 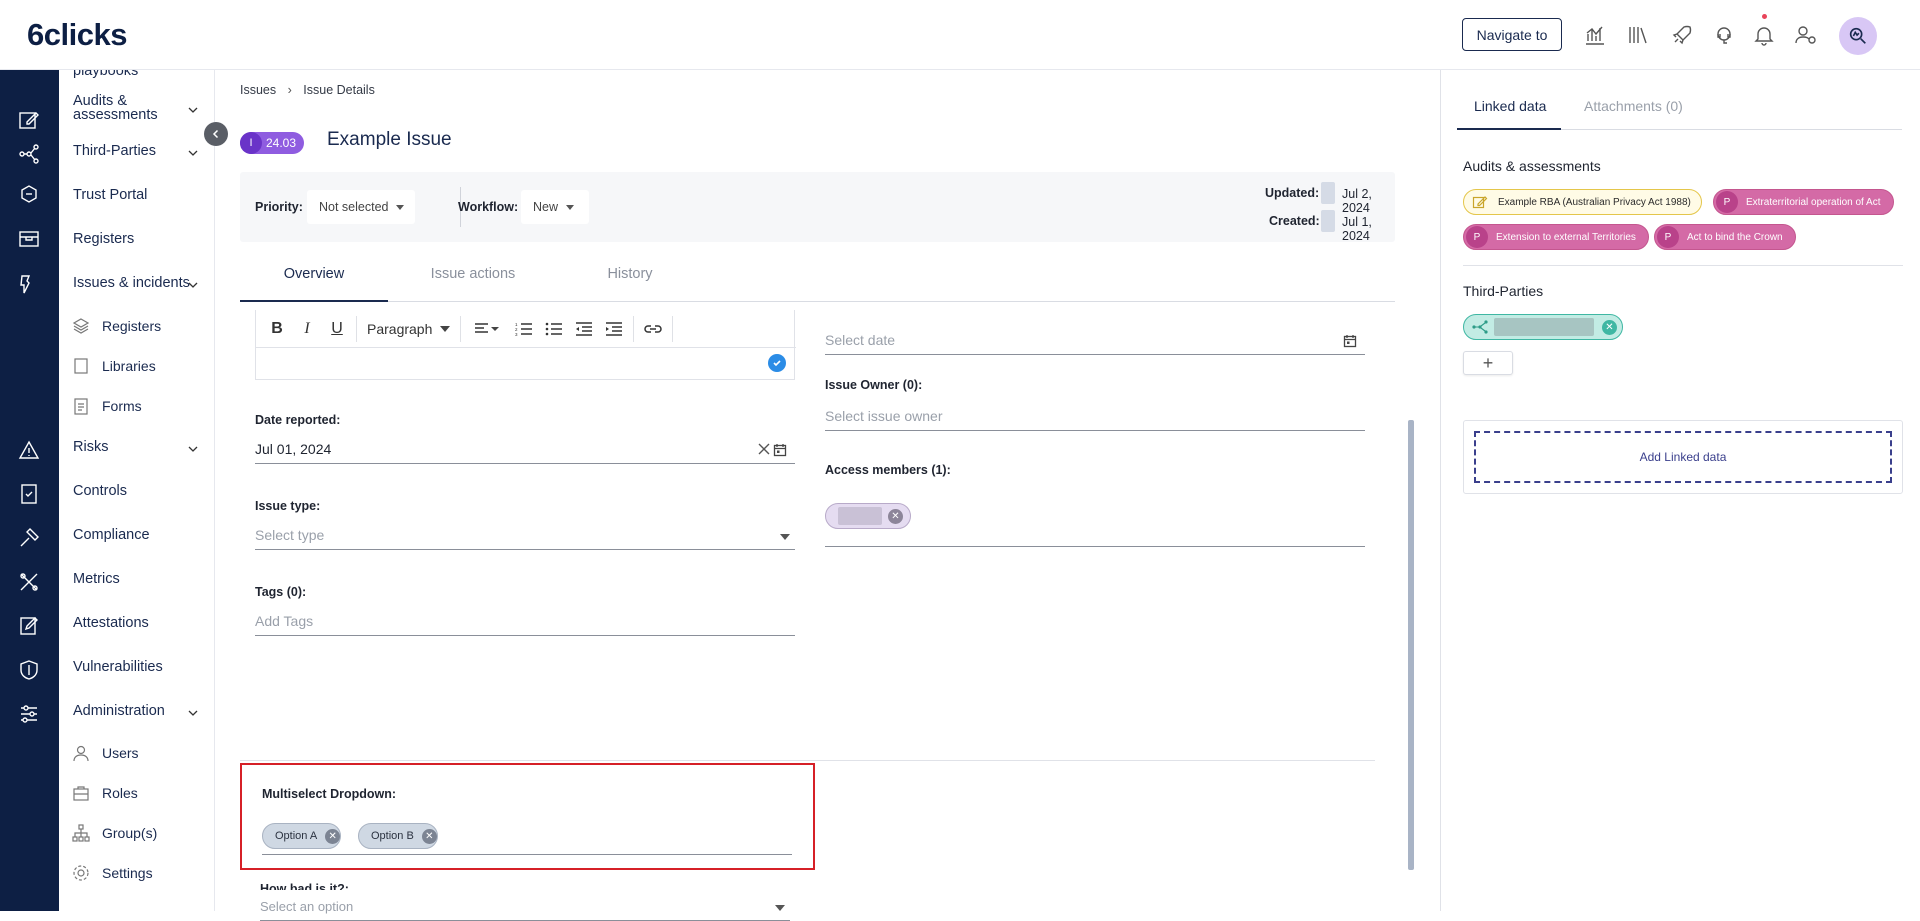 What do you see at coordinates (258, 90) in the screenshot?
I see `breadcrumb-issues: Issues` at bounding box center [258, 90].